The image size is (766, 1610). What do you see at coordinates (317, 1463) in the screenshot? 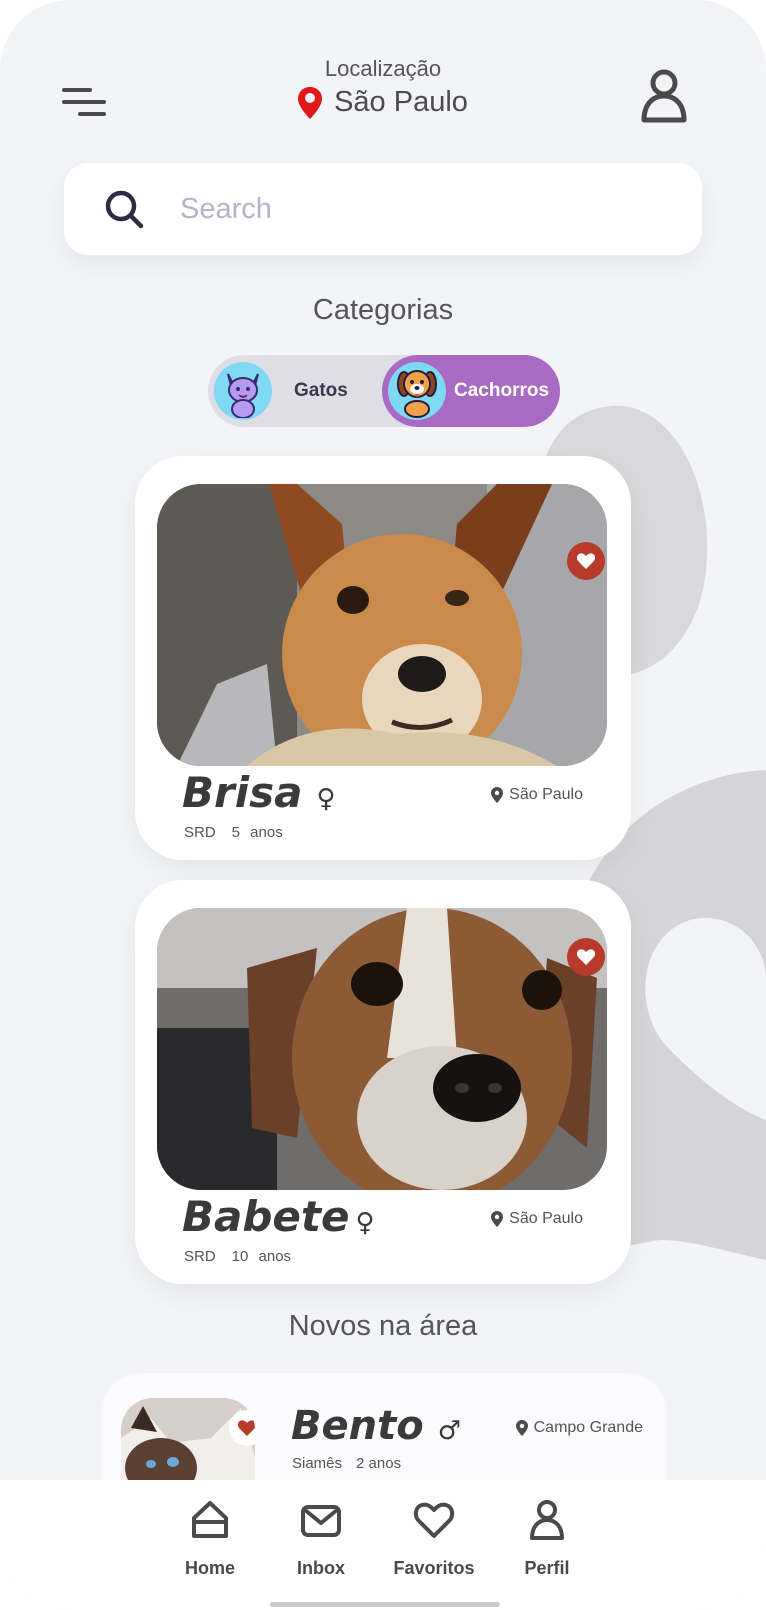
I see `pet-breed: Siamês` at bounding box center [317, 1463].